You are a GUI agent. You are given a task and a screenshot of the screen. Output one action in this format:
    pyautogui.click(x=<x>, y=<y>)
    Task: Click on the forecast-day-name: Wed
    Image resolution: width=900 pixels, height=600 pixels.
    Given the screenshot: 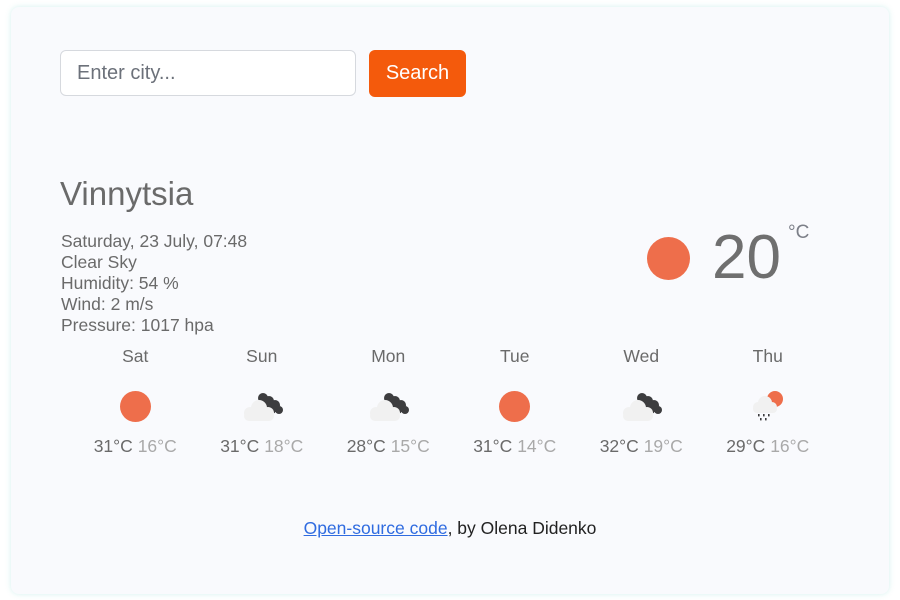 What is the action you would take?
    pyautogui.click(x=641, y=356)
    